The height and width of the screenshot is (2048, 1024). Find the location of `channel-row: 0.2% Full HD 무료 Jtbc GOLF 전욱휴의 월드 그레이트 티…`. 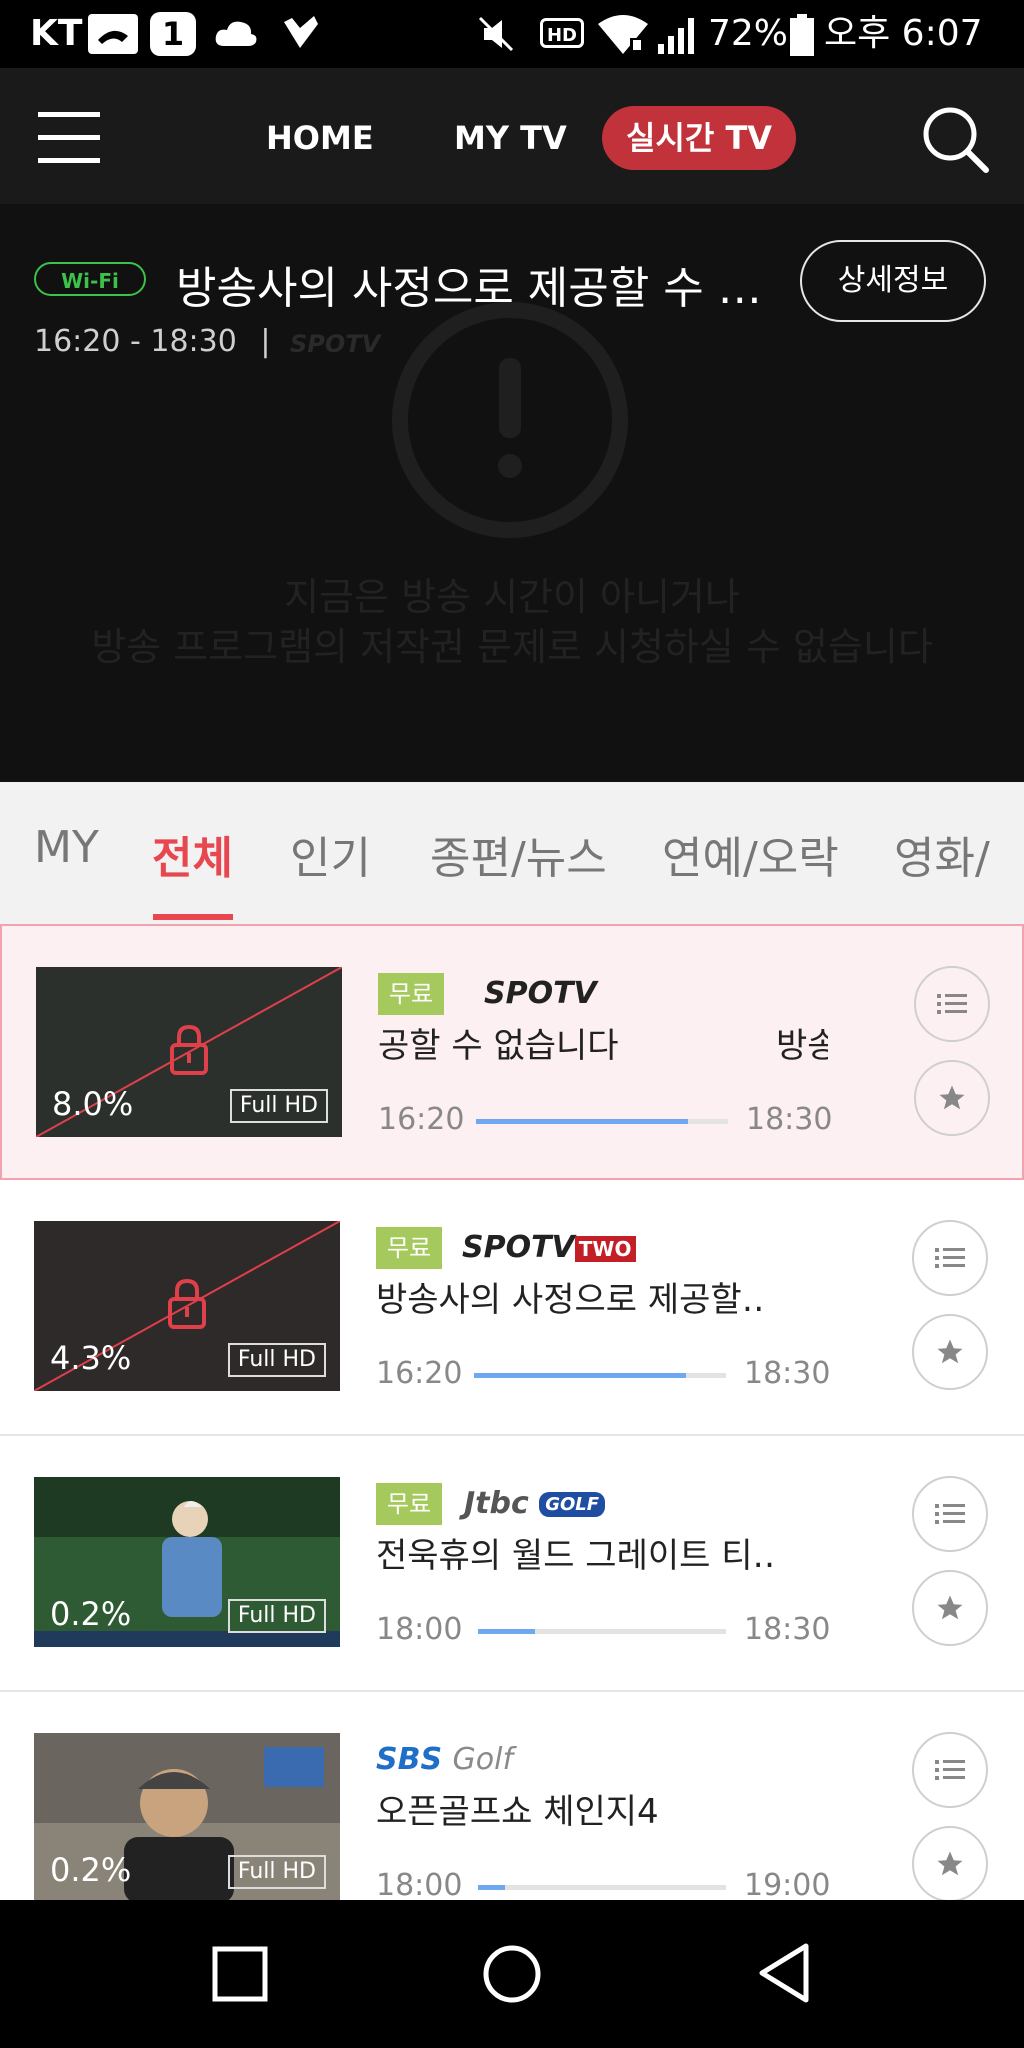

channel-row: 0.2% Full HD 무료 Jtbc GOLF 전욱휴의 월드 그레이트 티… is located at coordinates (512, 1564).